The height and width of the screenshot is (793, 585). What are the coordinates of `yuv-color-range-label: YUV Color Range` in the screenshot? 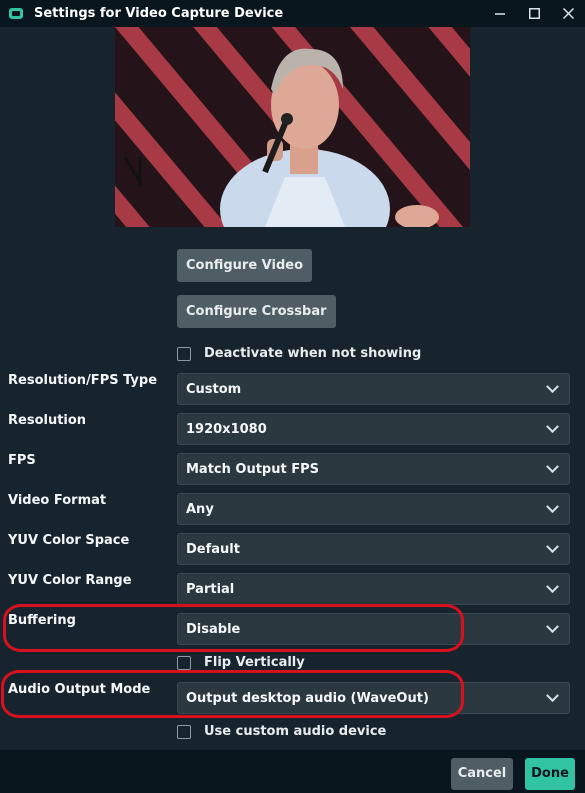 It's located at (70, 580).